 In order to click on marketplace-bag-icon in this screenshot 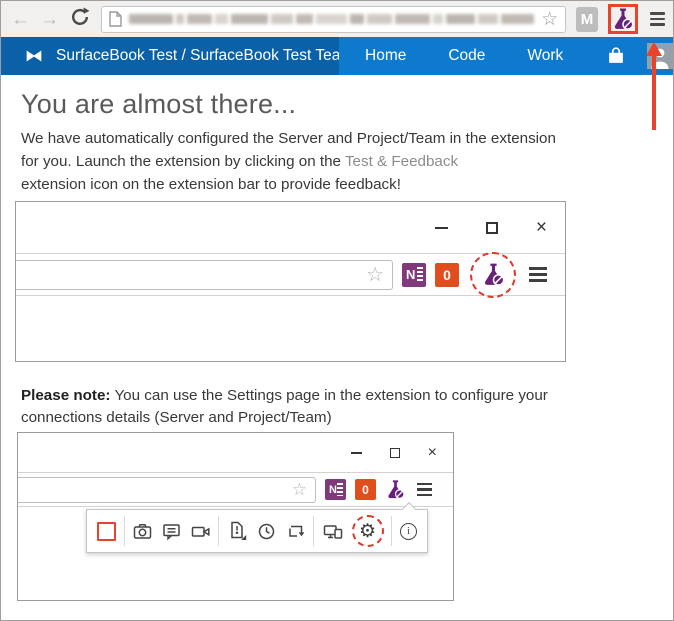, I will do `click(616, 56)`.